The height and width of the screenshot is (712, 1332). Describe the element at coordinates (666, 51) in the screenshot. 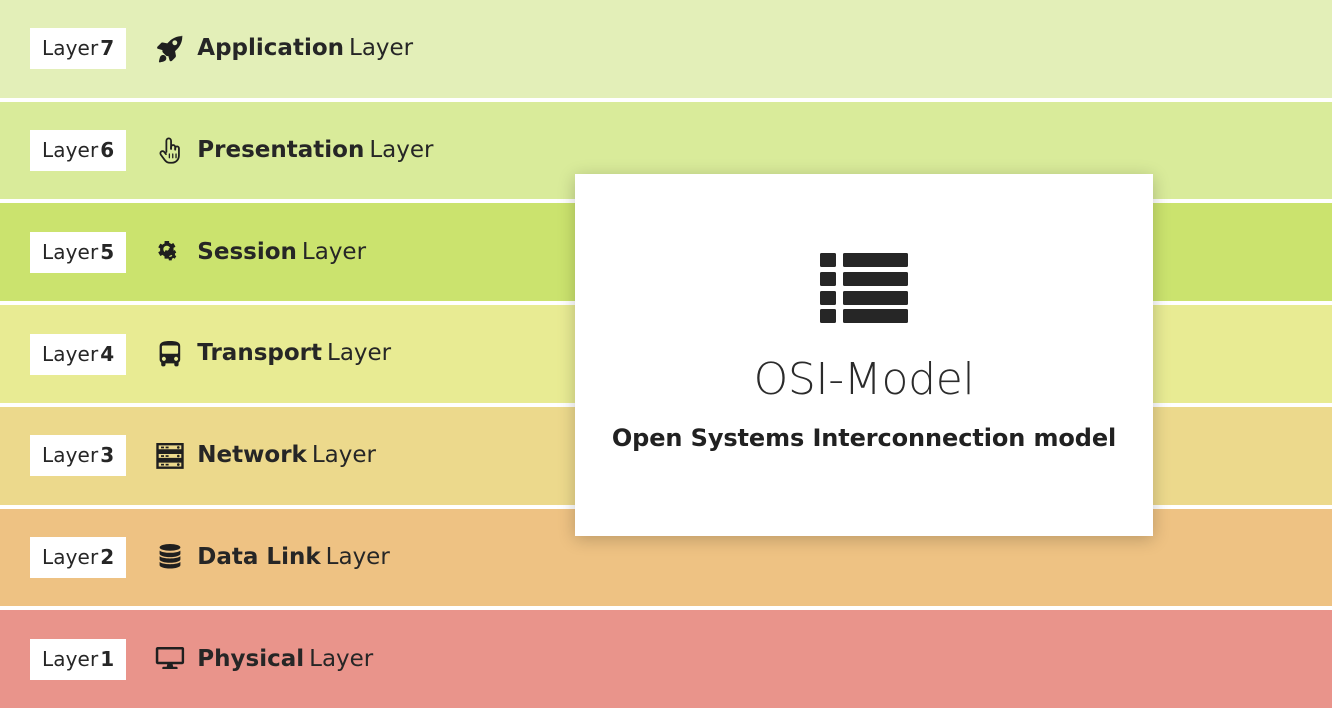

I see `osi-layer-row-7: Layer 7 Application Layer` at that location.